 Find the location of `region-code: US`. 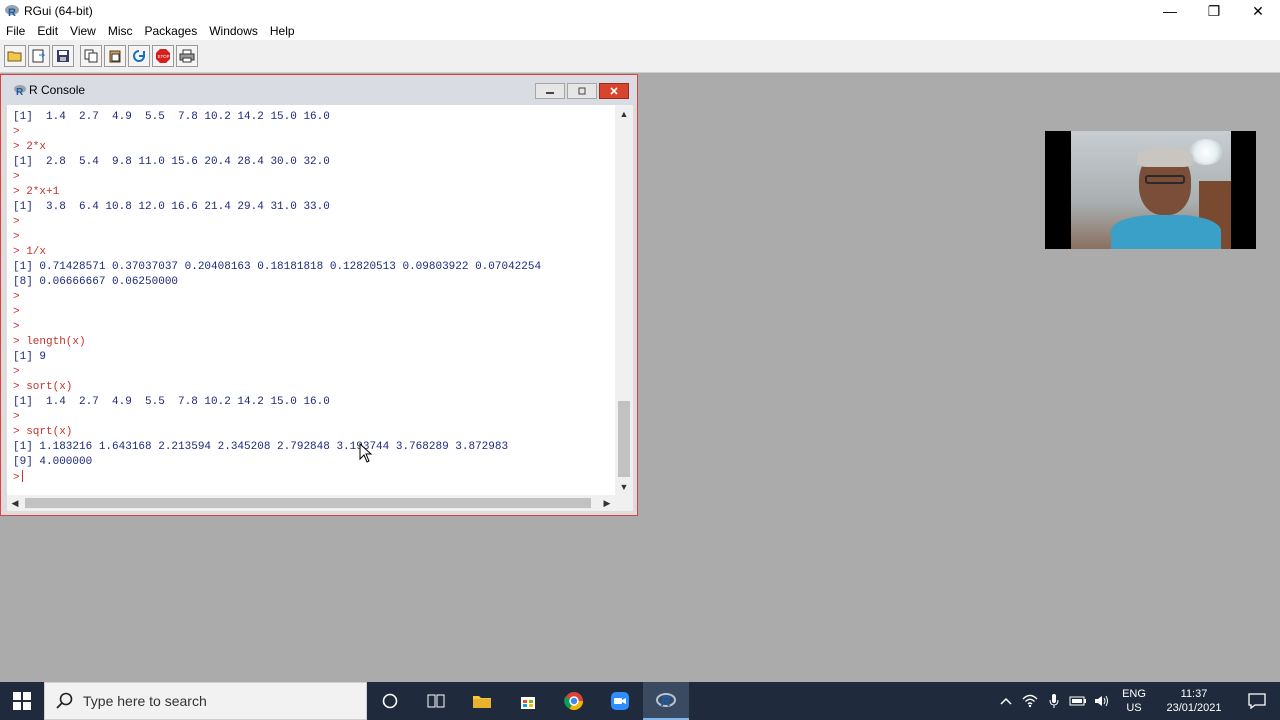

region-code: US is located at coordinates (1134, 708).